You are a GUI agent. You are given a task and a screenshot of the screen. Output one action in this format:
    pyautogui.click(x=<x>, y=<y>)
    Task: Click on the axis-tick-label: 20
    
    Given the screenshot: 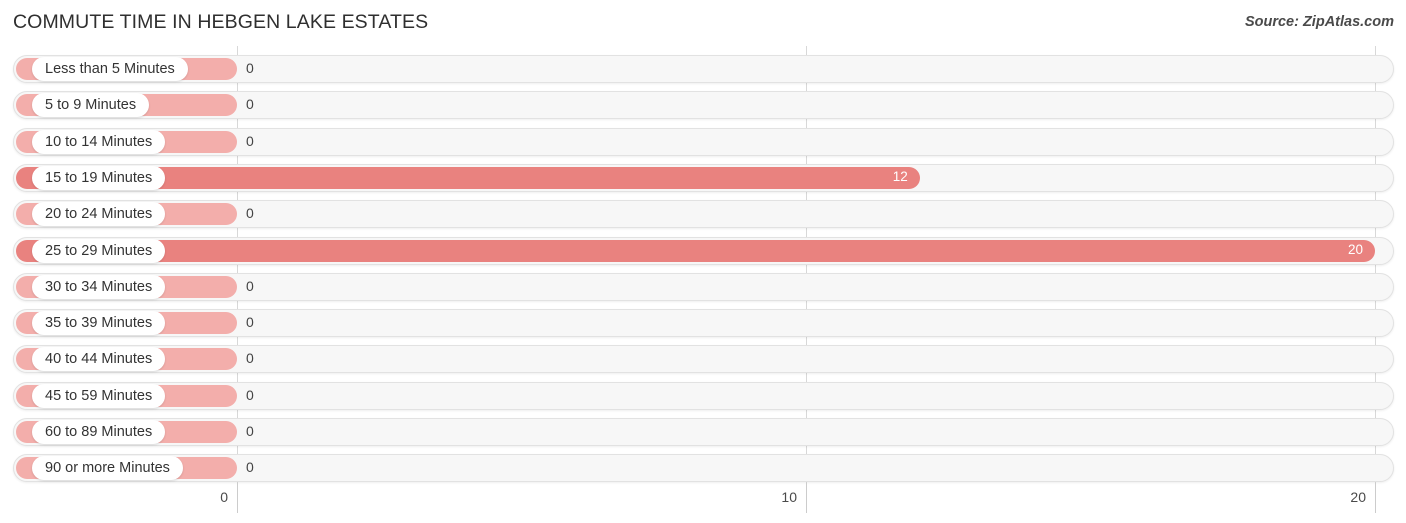 What is the action you would take?
    pyautogui.click(x=1358, y=497)
    